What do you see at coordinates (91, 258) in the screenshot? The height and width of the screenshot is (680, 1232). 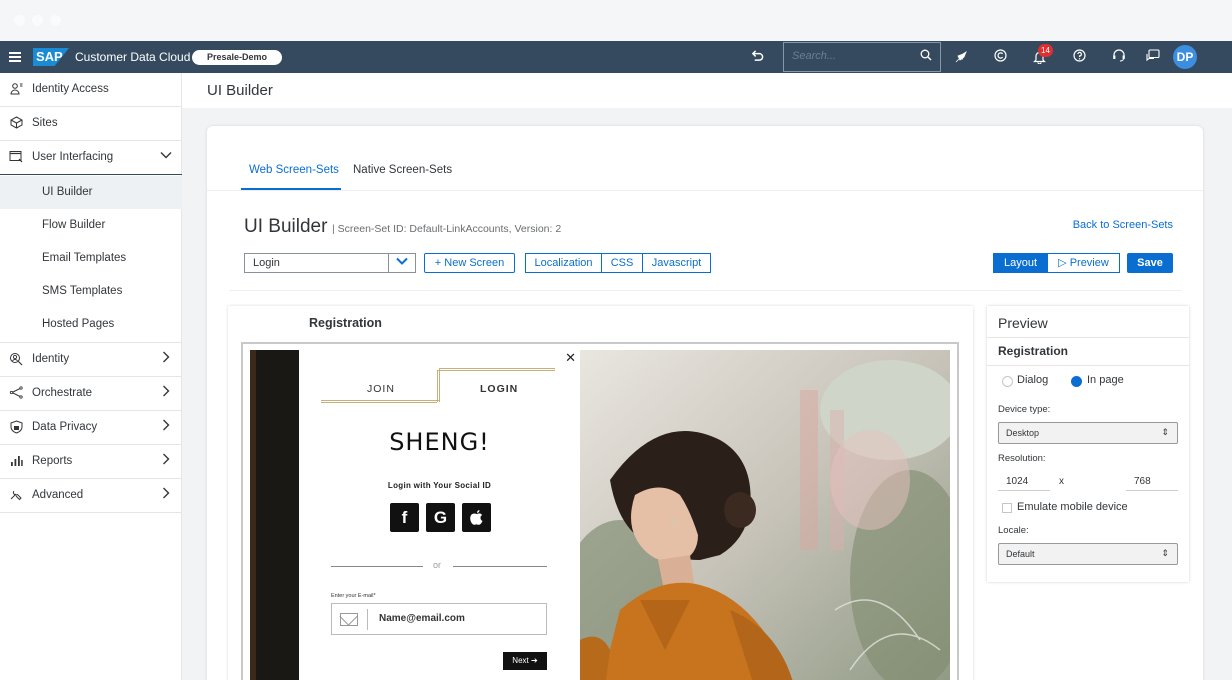 I see `sidebar-subitem-email-templates: Email Templates` at bounding box center [91, 258].